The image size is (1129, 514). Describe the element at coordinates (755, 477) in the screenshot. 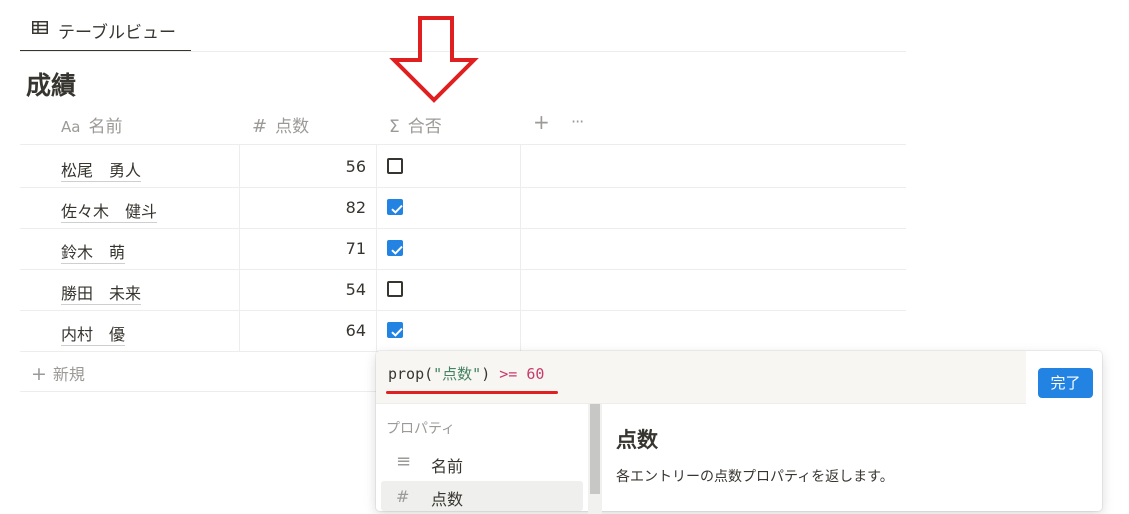

I see `detail-description: 各エントリーの点数プロパティを返します。` at that location.